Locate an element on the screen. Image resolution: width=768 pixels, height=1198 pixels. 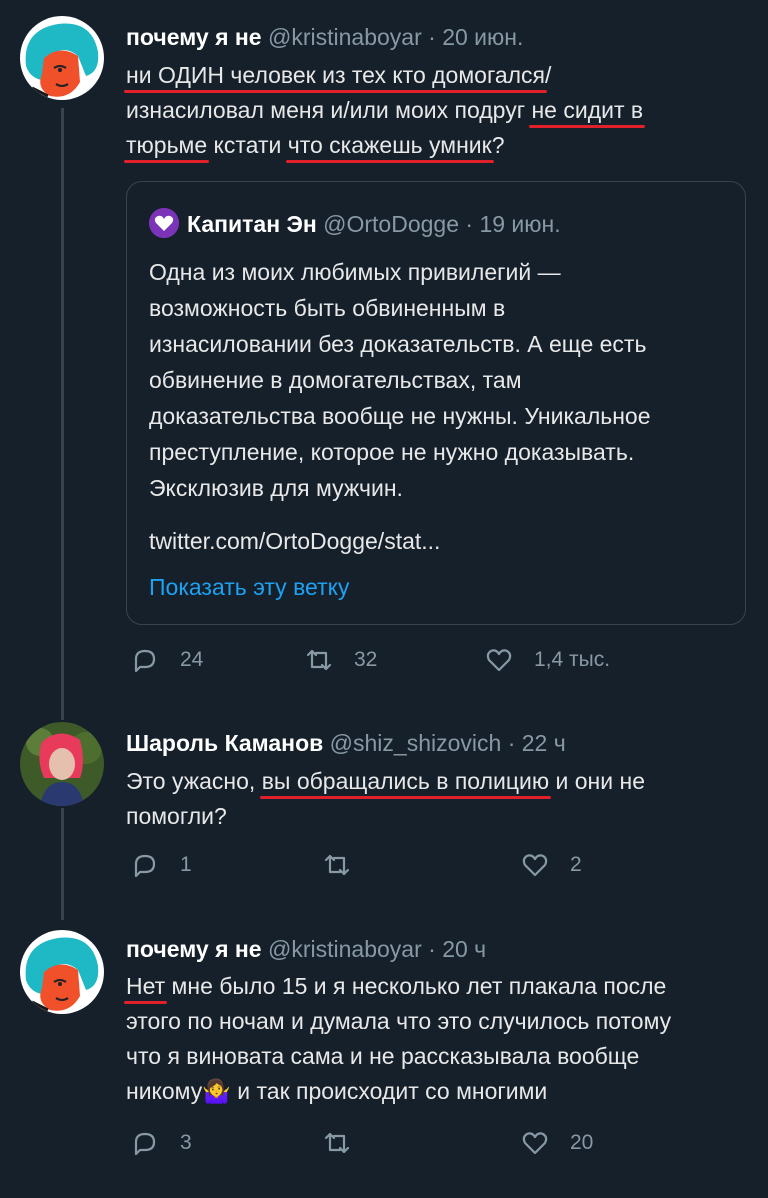
quoted-tweet-header: Капитан Эн @OrtoDogge · 19 июн. is located at coordinates (355, 223).